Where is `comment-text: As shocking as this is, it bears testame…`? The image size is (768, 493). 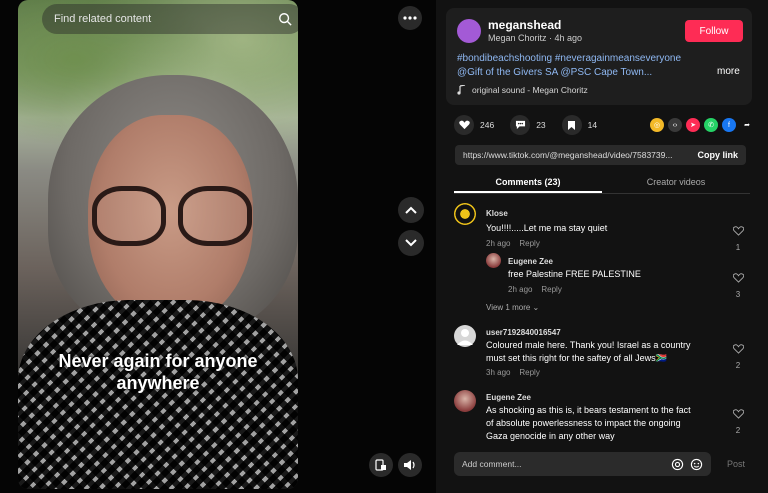
comment-text: As shocking as this is, it bears testame… is located at coordinates (606, 422).